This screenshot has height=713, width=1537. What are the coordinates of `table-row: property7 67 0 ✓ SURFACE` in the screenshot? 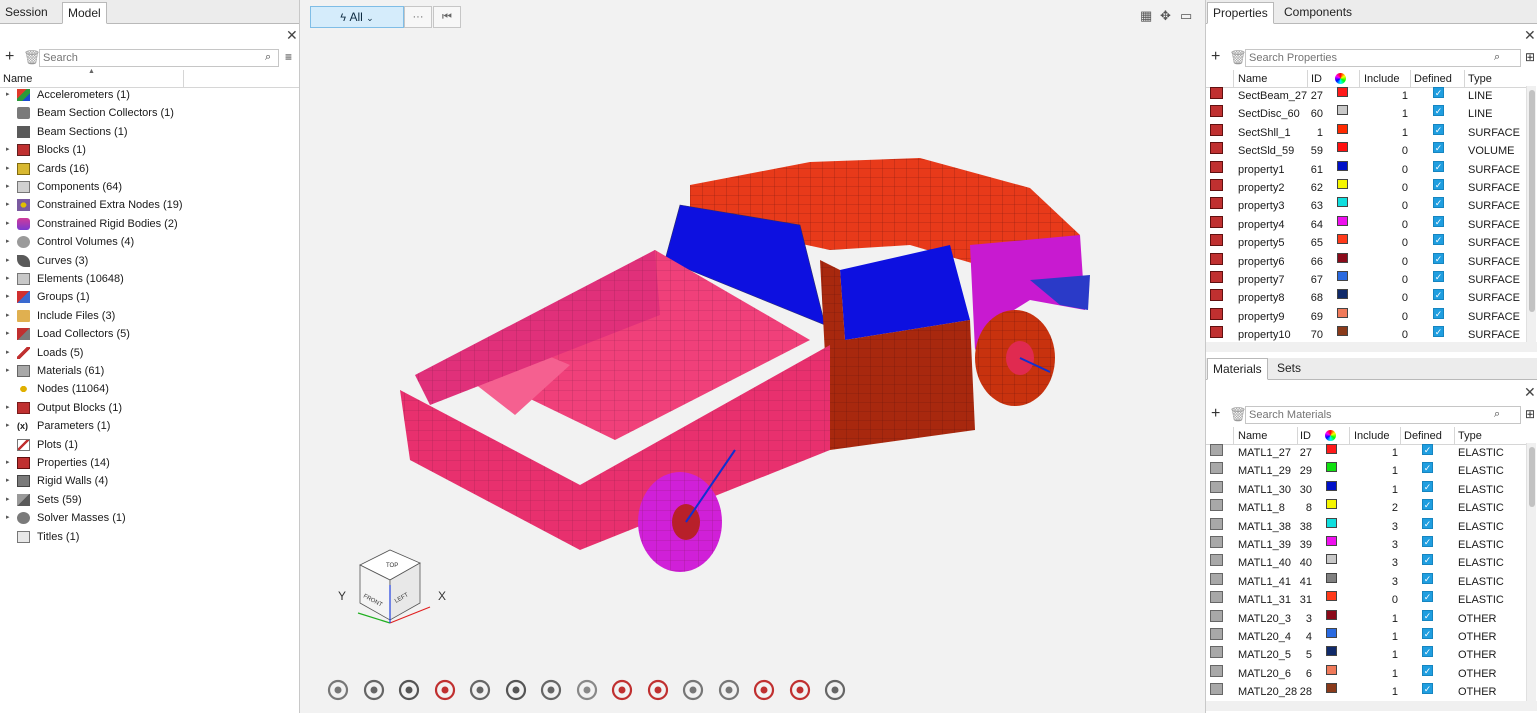 It's located at (1366, 280).